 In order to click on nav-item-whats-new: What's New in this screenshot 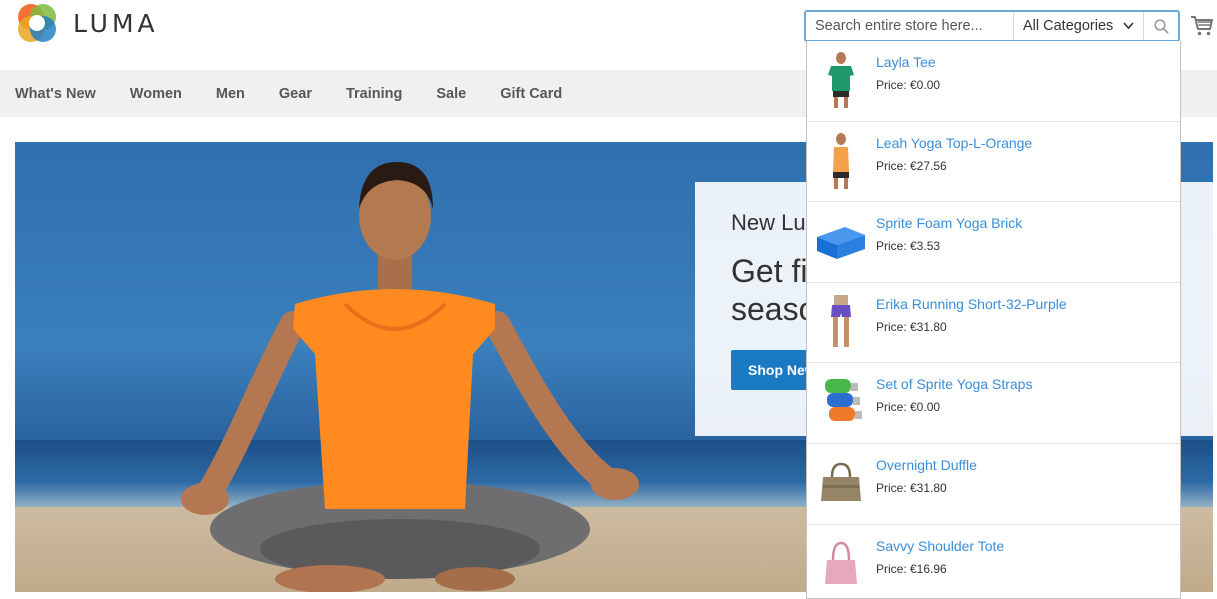, I will do `click(55, 94)`.